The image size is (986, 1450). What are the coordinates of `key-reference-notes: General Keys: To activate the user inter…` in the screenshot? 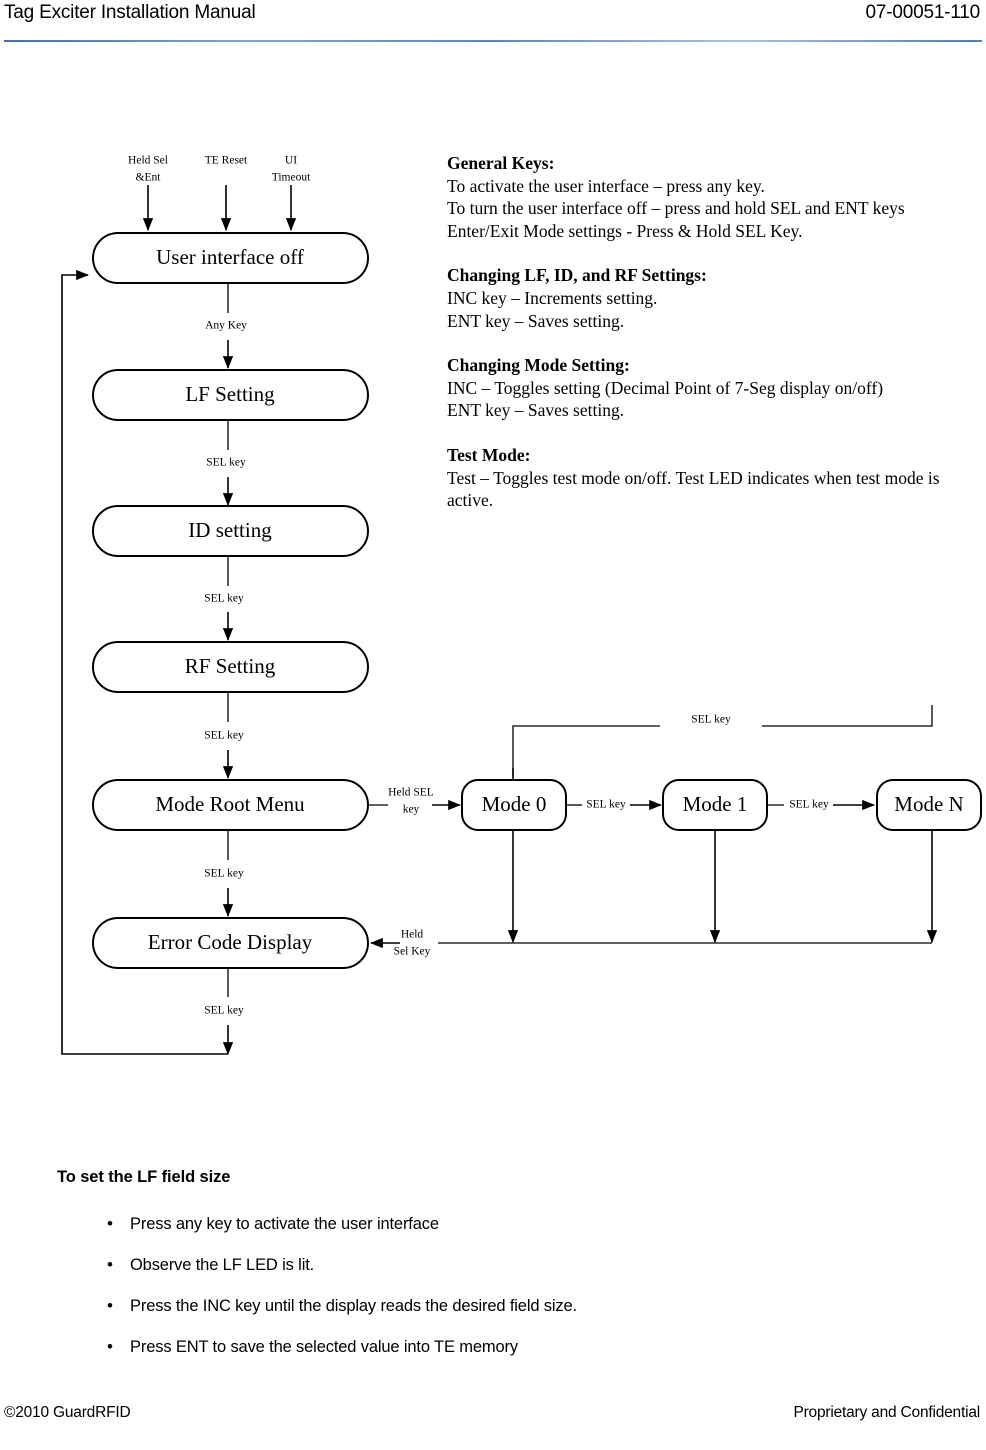 It's located at (709, 332).